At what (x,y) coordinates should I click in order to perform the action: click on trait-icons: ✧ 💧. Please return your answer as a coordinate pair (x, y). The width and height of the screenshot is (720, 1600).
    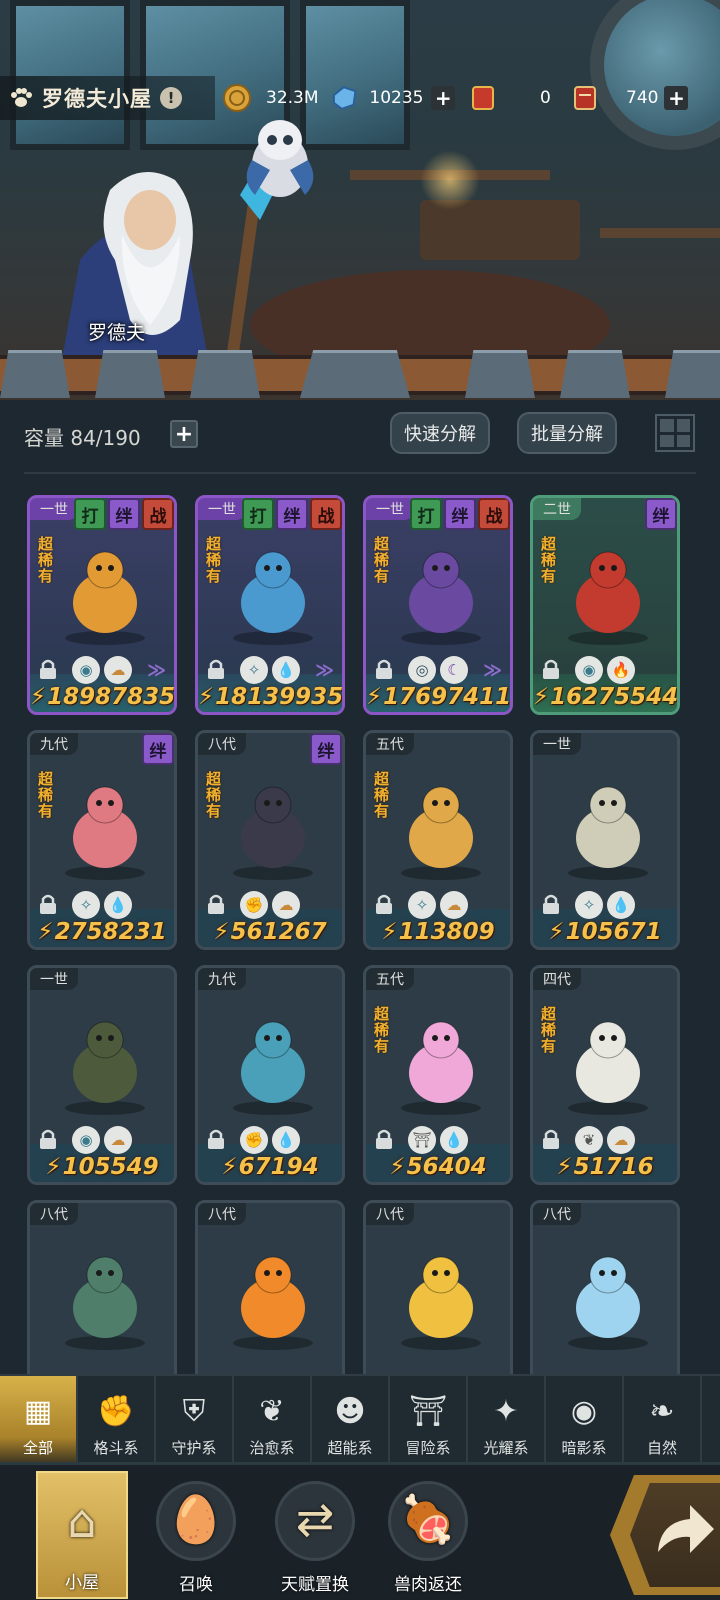
    Looking at the image, I should click on (270, 670).